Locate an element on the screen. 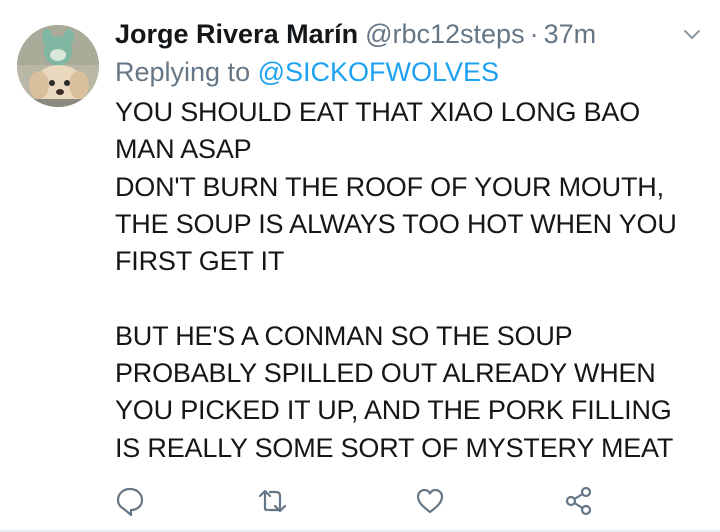 The width and height of the screenshot is (720, 532). display-name: Jorge Rivera Marín is located at coordinates (236, 34).